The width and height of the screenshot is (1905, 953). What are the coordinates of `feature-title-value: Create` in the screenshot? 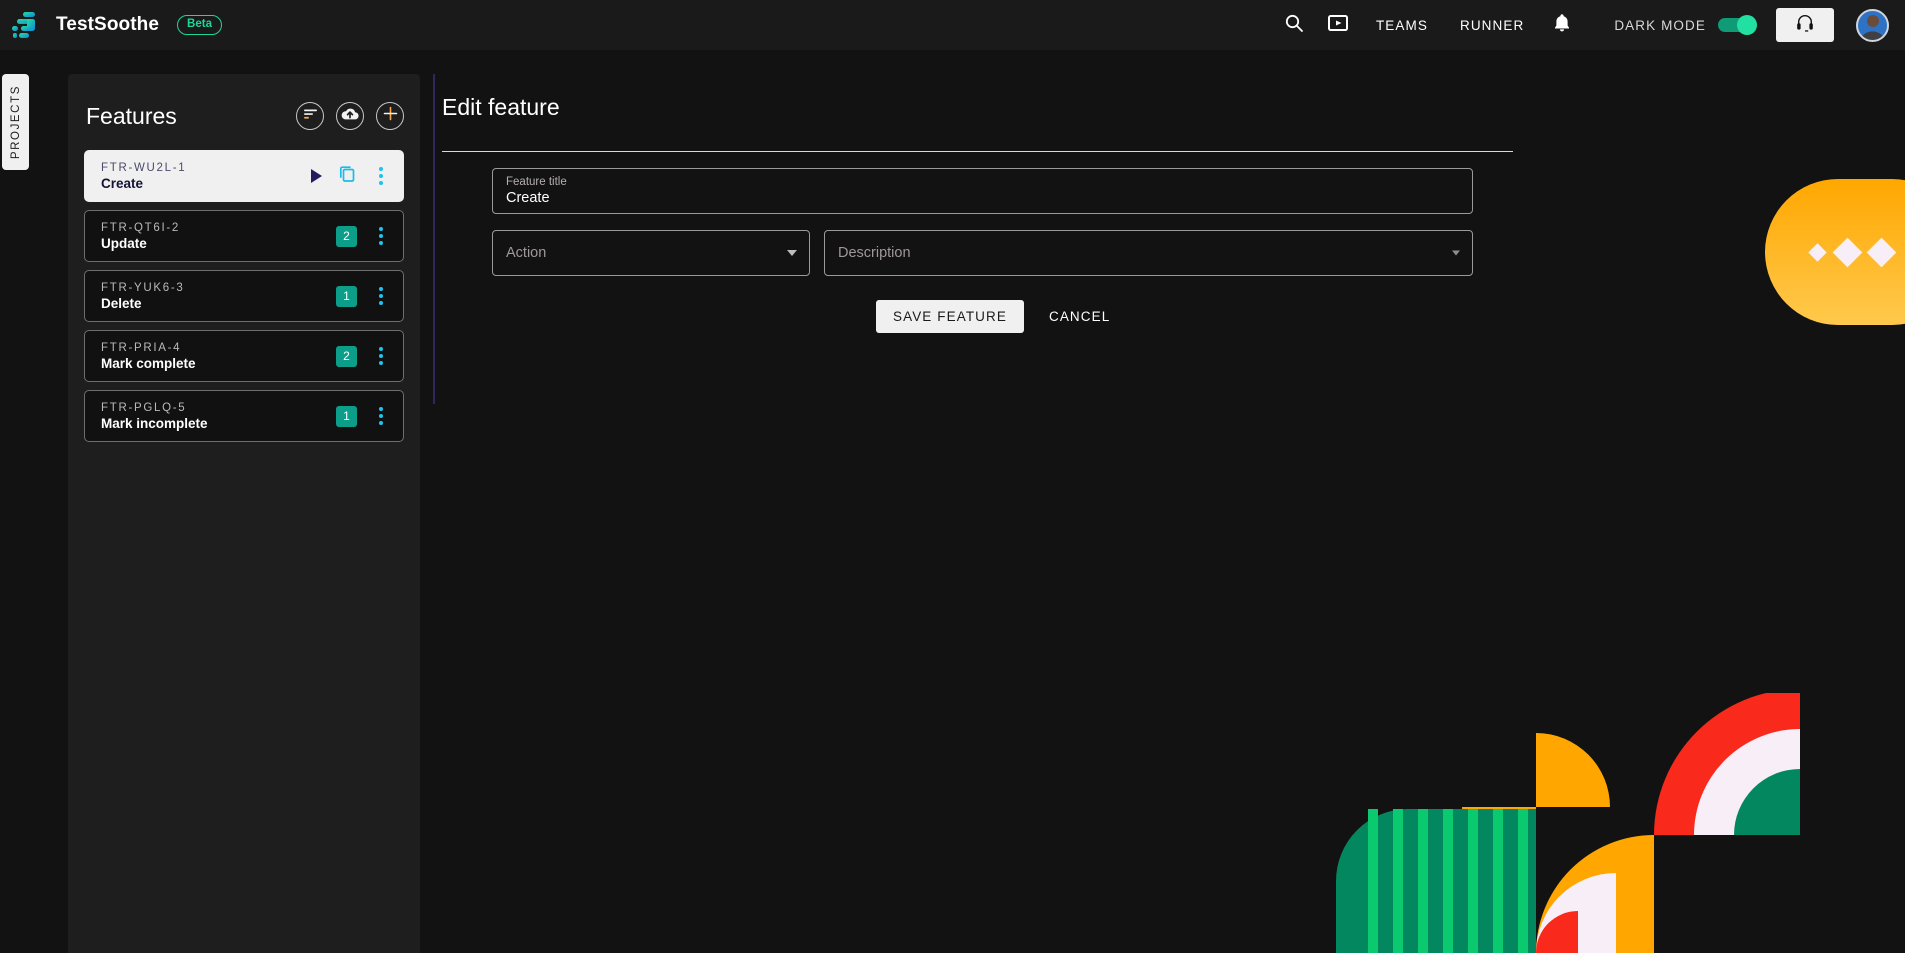 It's located at (528, 198).